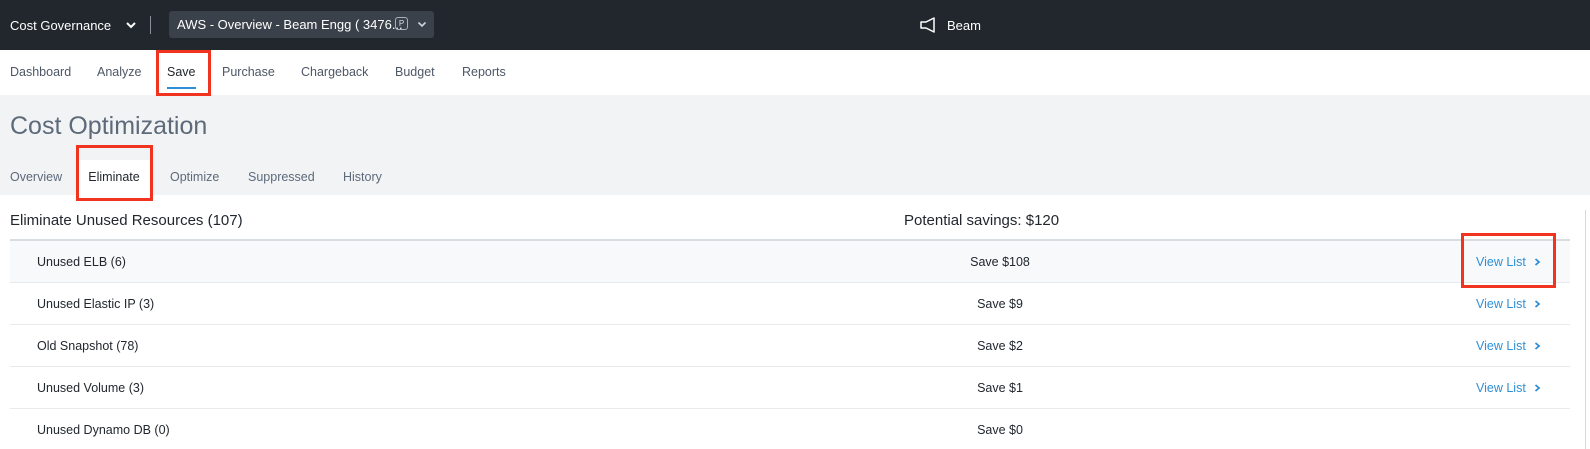 The image size is (1590, 449). What do you see at coordinates (40, 72) in the screenshot?
I see `nav-dashboard: Dashboard` at bounding box center [40, 72].